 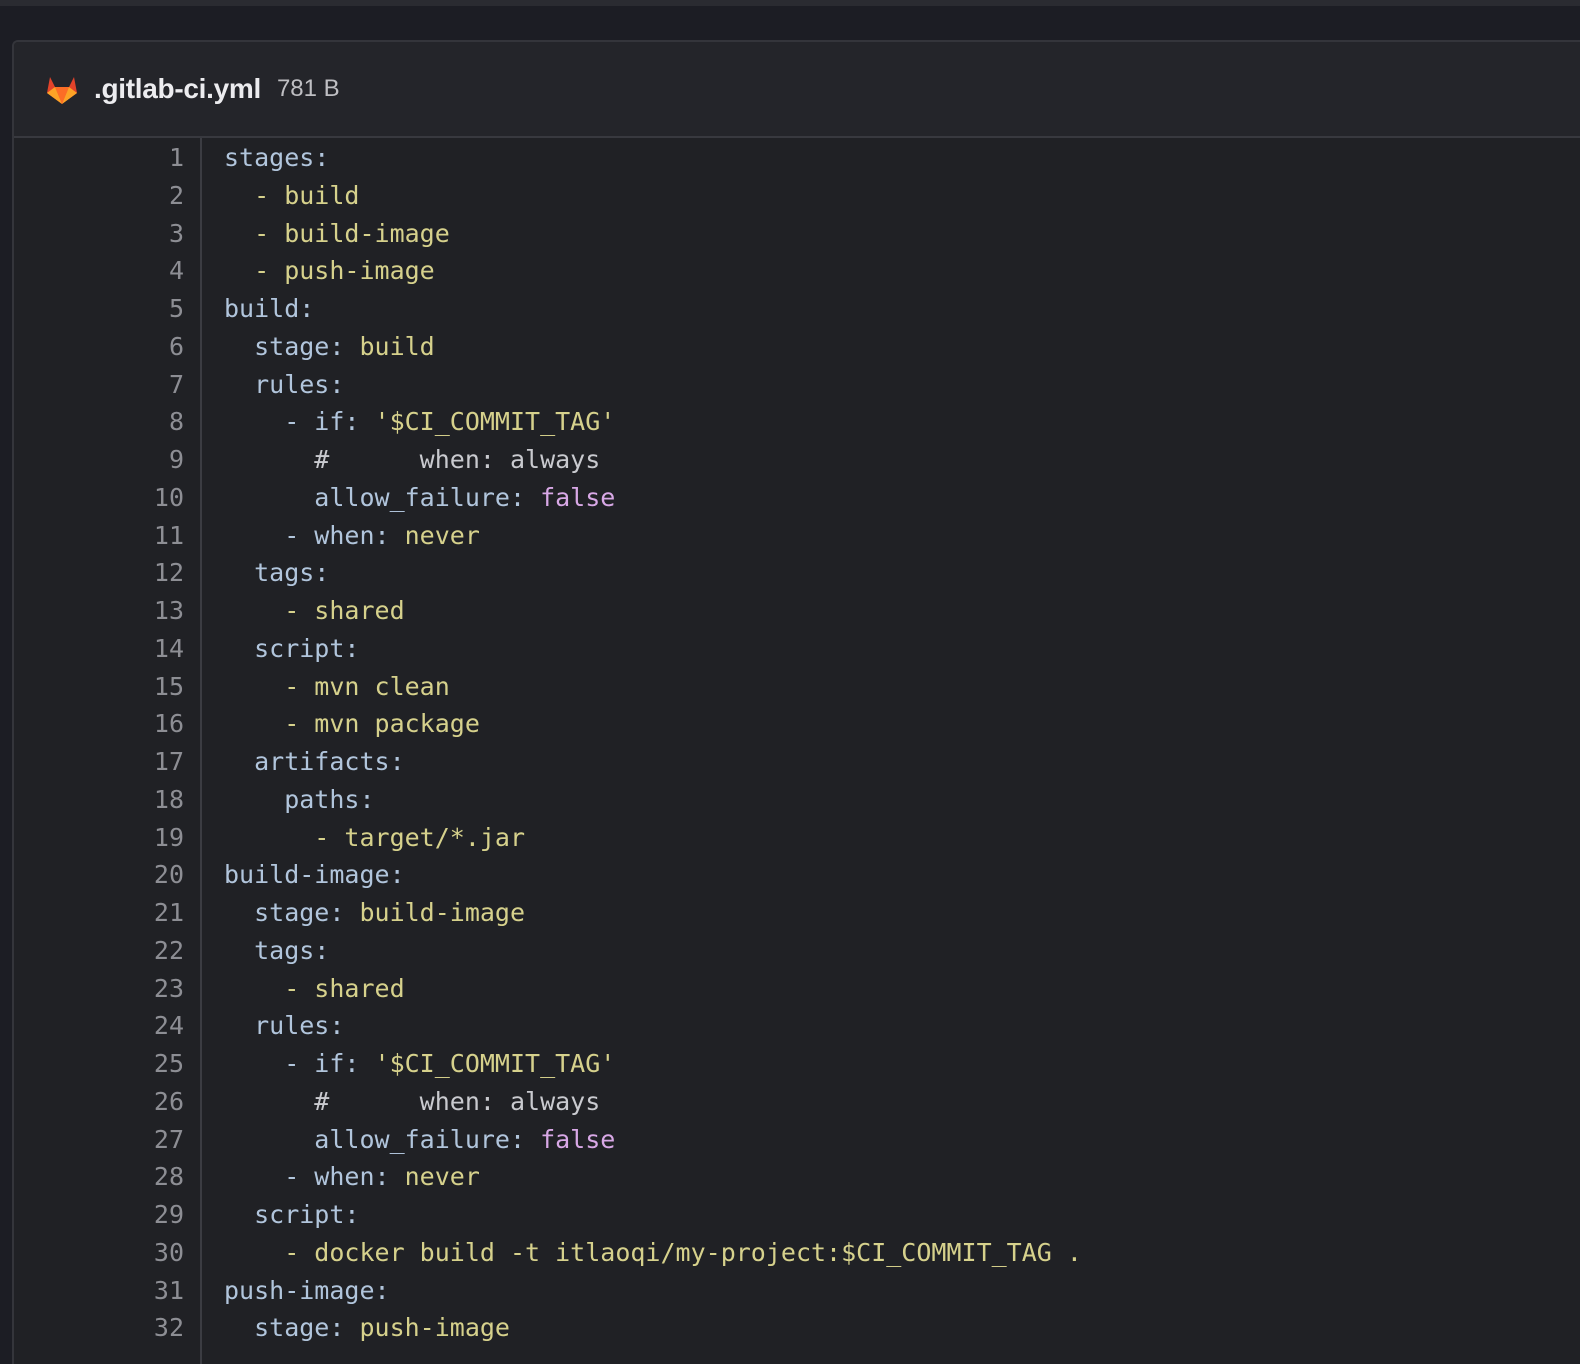 What do you see at coordinates (442, 535) in the screenshot?
I see `code-token: never` at bounding box center [442, 535].